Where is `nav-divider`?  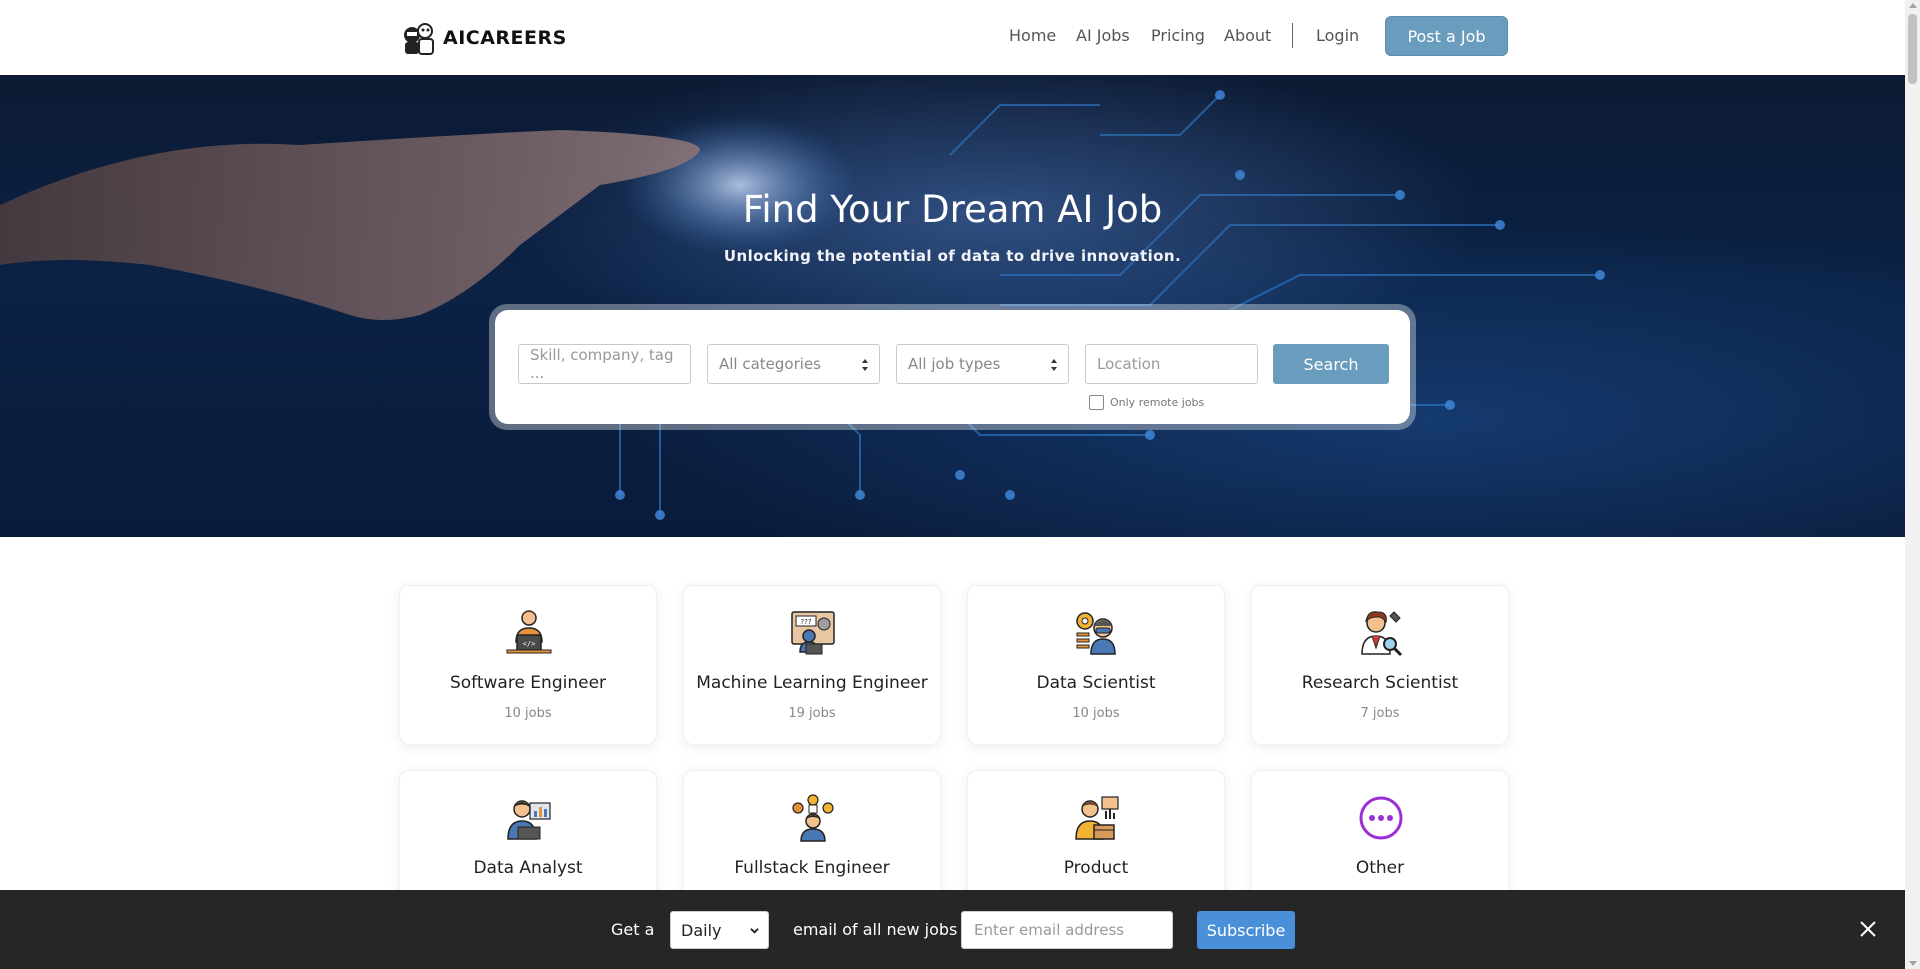
nav-divider is located at coordinates (1292, 35).